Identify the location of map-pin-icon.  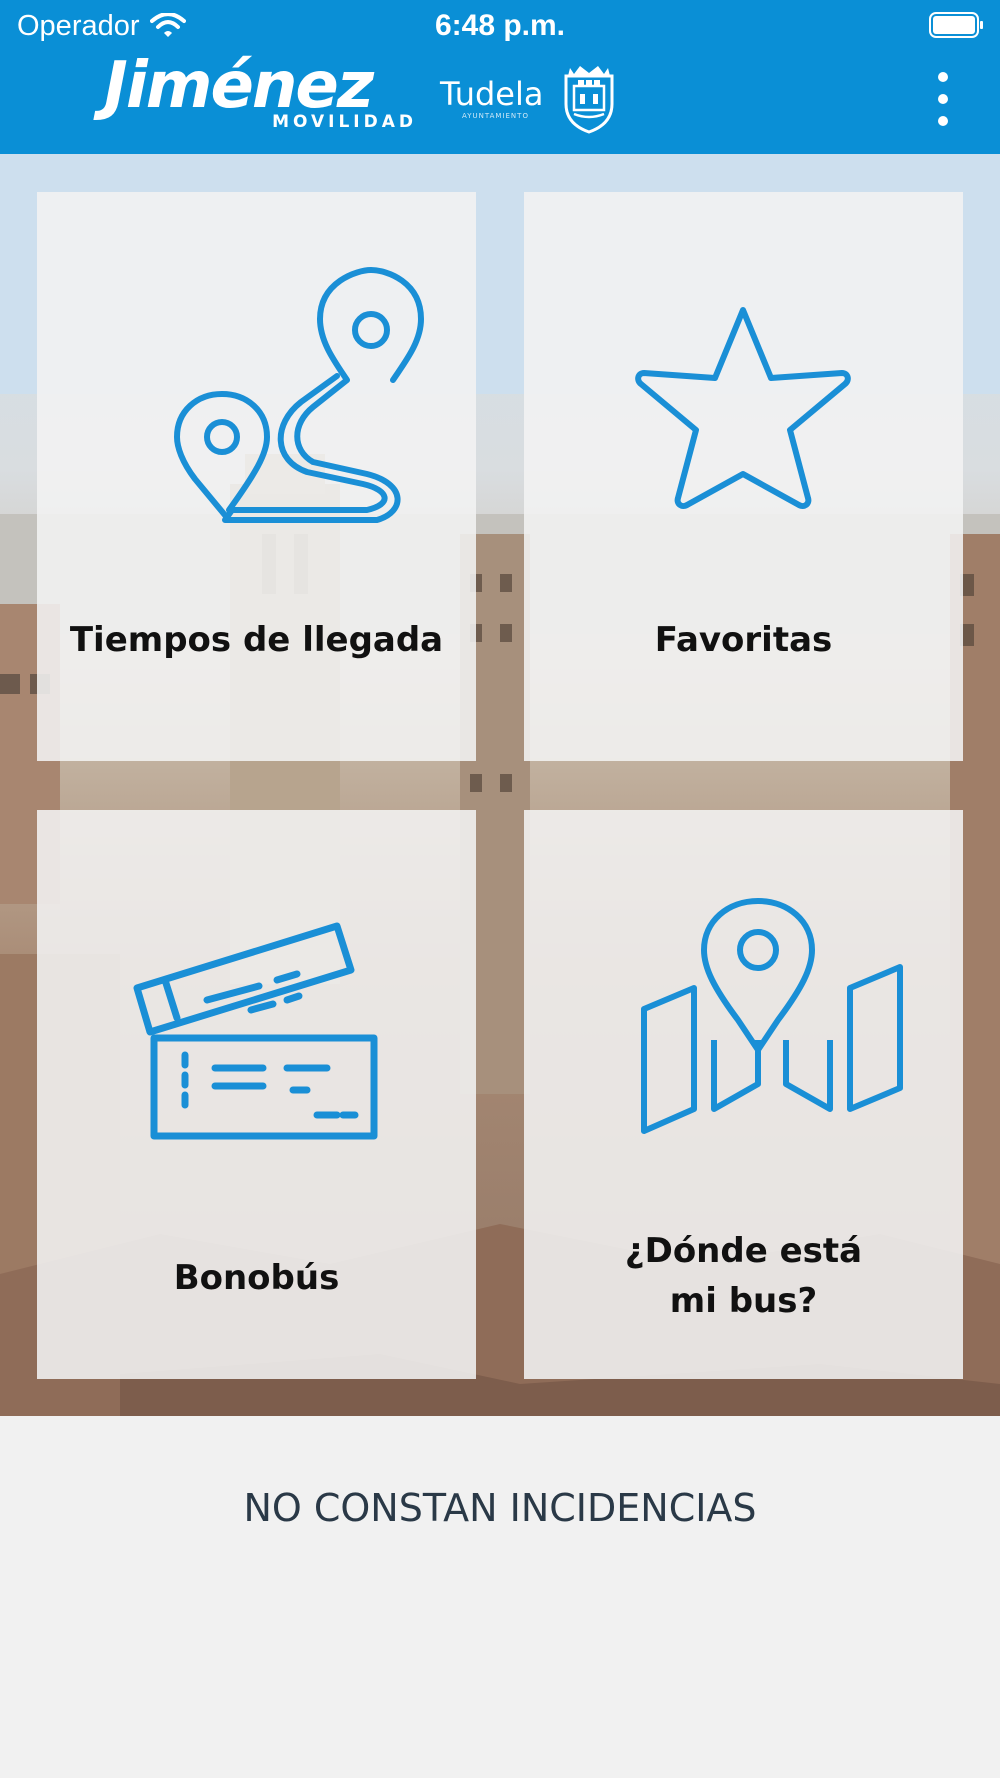
(772, 1016).